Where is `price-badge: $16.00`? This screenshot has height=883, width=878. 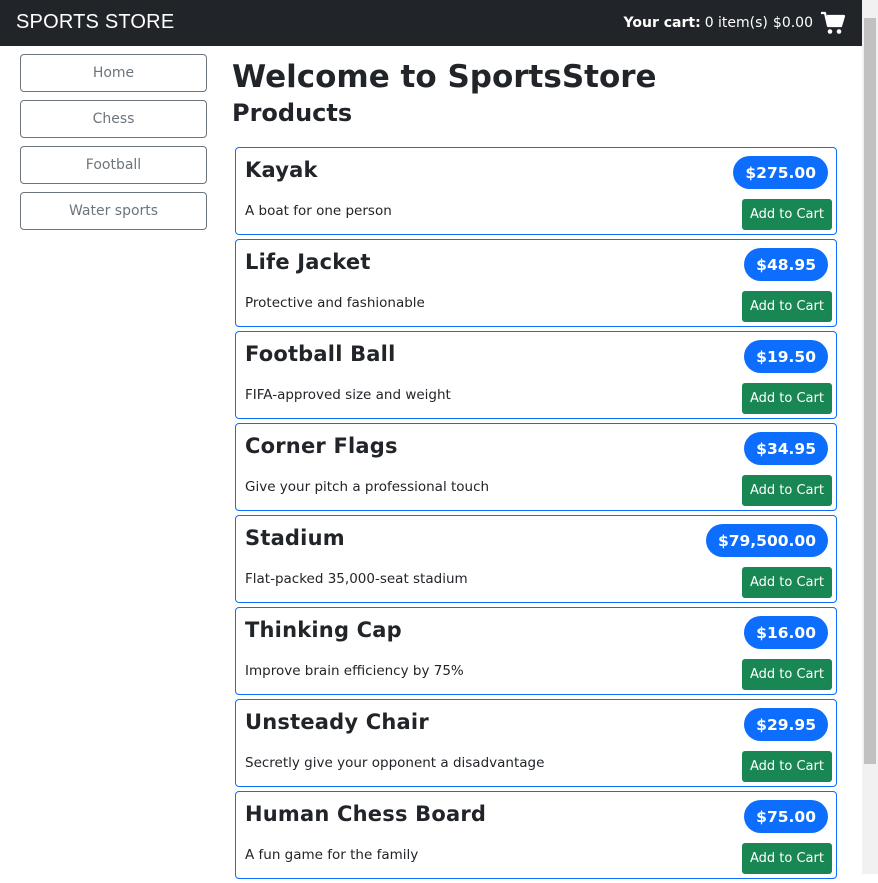
price-badge: $16.00 is located at coordinates (786, 632).